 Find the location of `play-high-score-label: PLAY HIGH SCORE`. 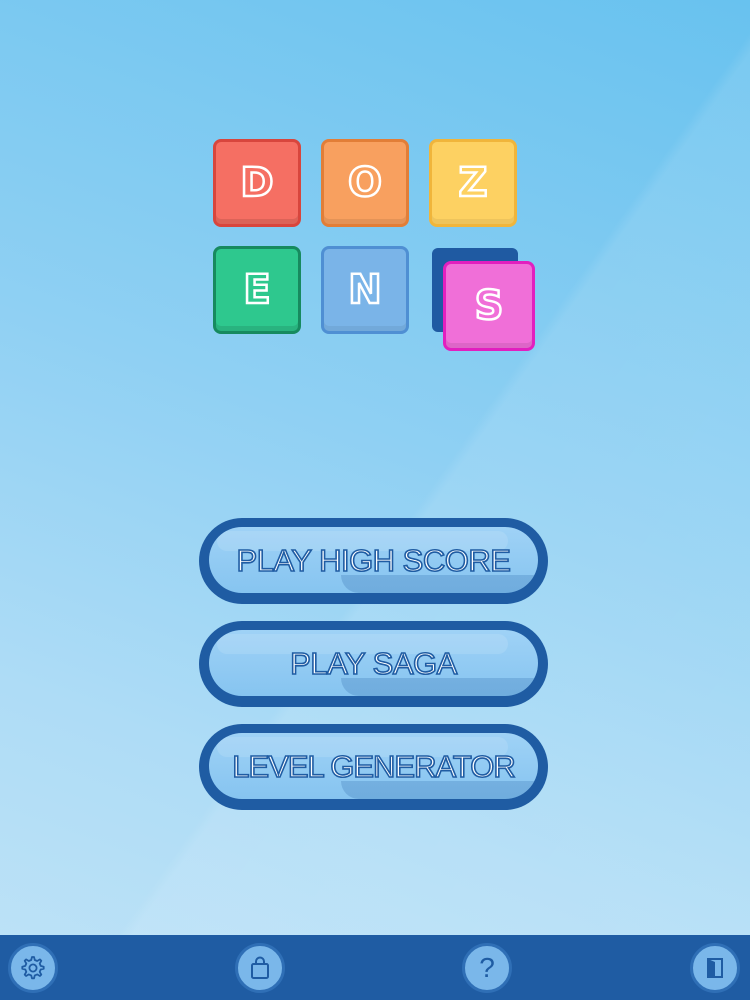

play-high-score-label: PLAY HIGH SCORE is located at coordinates (374, 560).